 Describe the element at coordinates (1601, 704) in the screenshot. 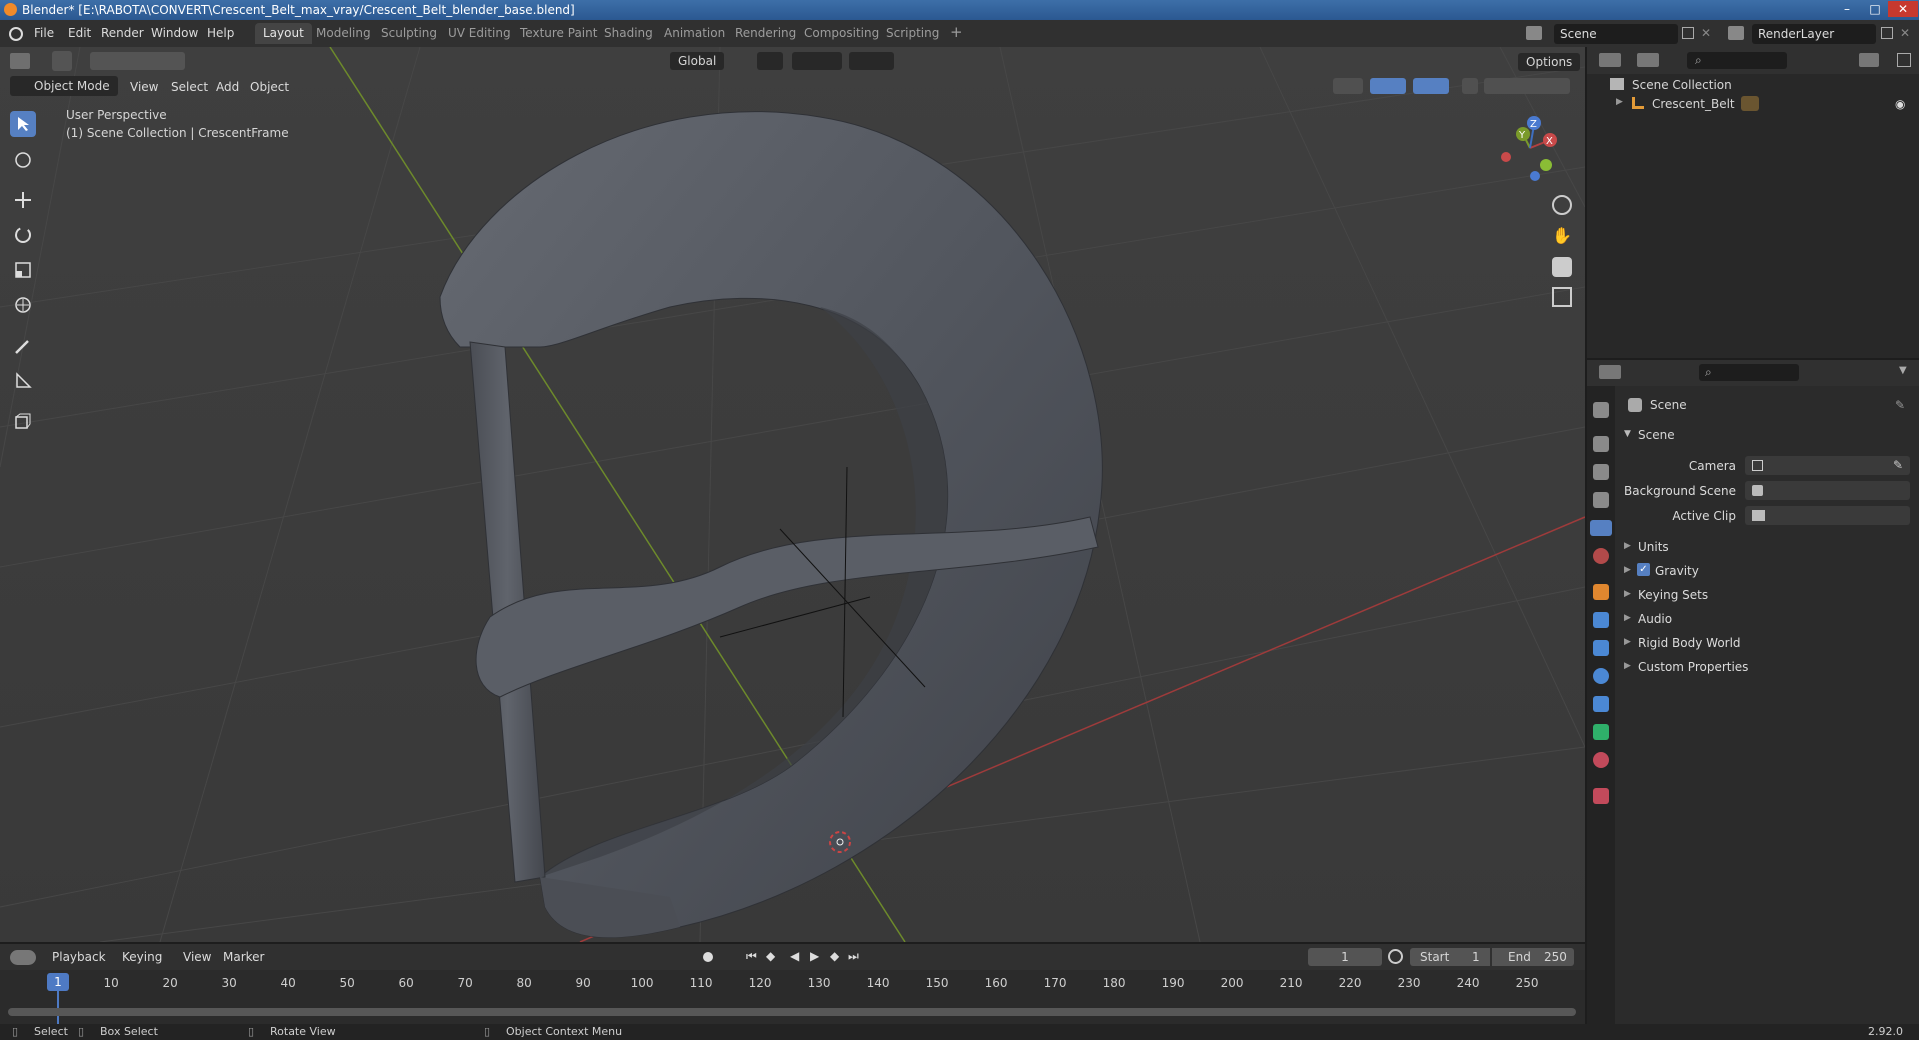

I see `constraints-tab-icon` at that location.